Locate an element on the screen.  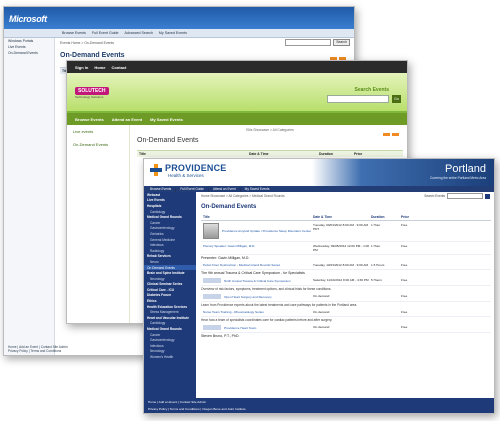
search-go-button is located at coordinates (487, 196).